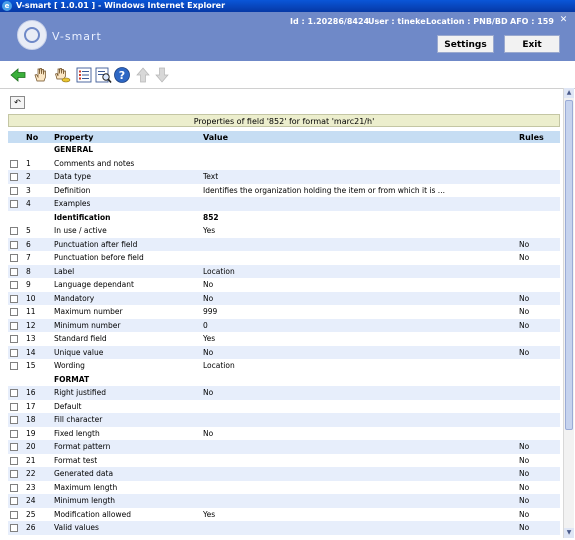  I want to click on table-row: 2 Data type Text, so click(284, 177).